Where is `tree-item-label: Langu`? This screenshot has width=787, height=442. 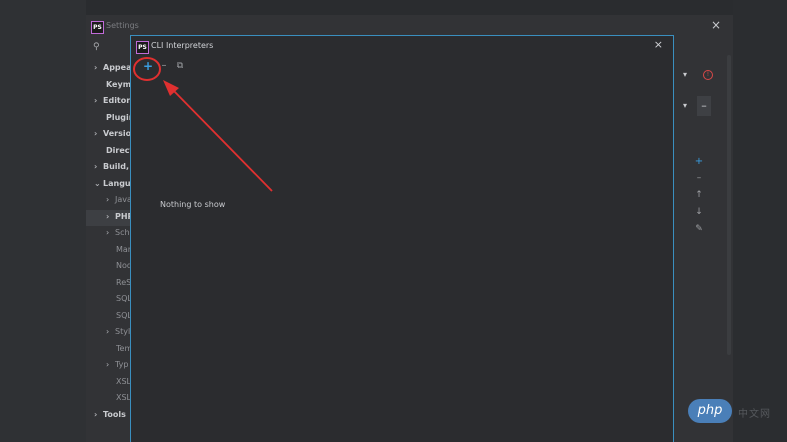 tree-item-label: Langu is located at coordinates (117, 183).